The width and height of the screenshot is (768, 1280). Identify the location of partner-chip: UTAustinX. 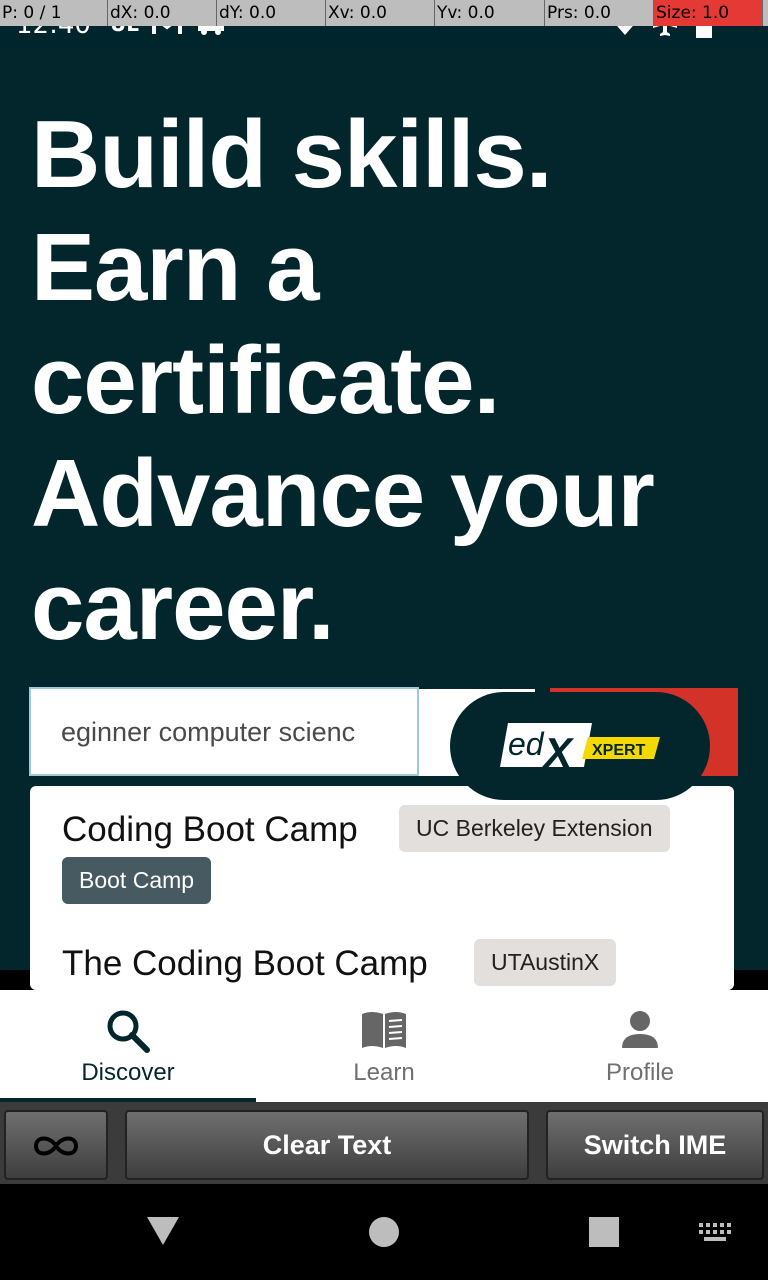
(545, 962).